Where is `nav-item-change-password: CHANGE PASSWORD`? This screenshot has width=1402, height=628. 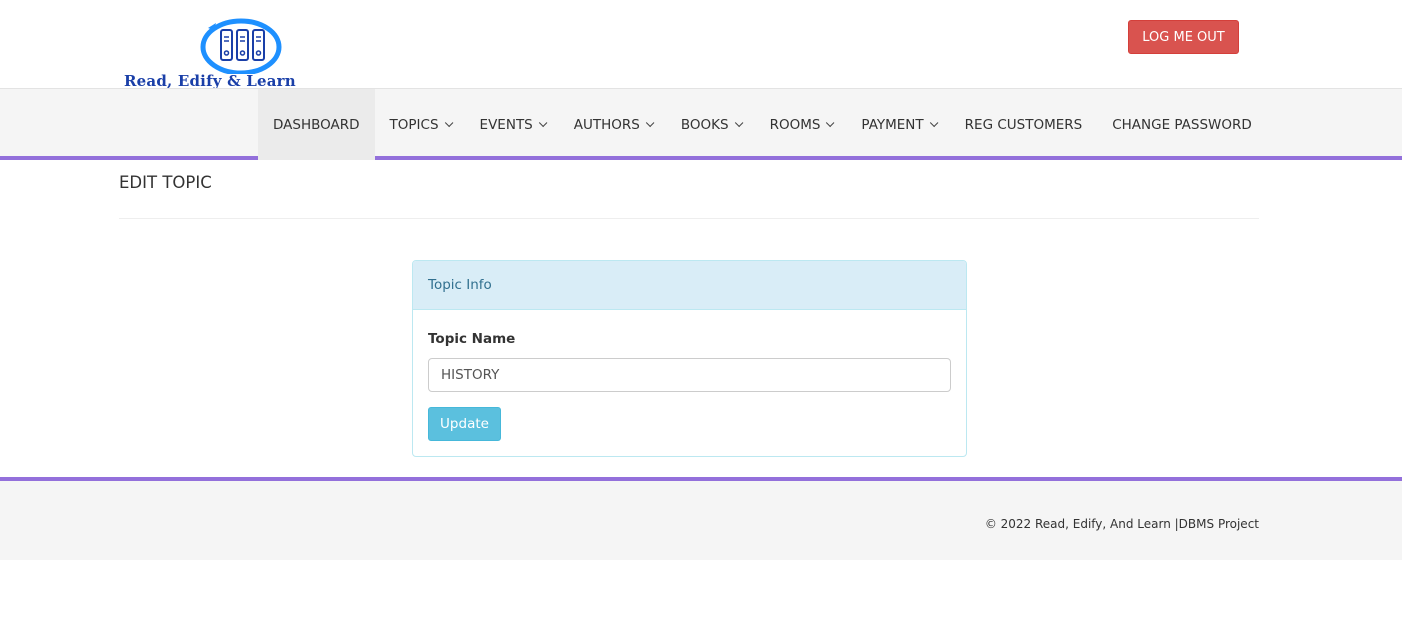 nav-item-change-password: CHANGE PASSWORD is located at coordinates (1182, 124).